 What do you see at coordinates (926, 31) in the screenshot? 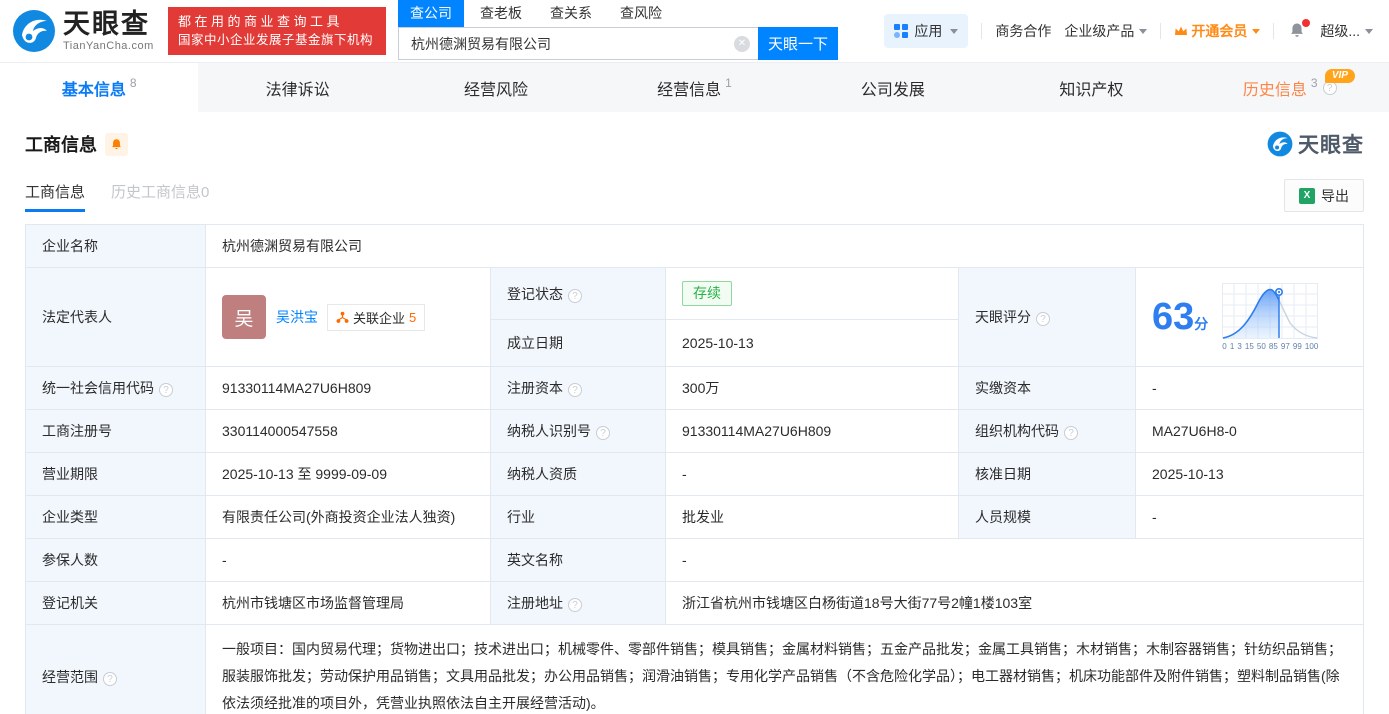
I see `apps-menu: 应用` at bounding box center [926, 31].